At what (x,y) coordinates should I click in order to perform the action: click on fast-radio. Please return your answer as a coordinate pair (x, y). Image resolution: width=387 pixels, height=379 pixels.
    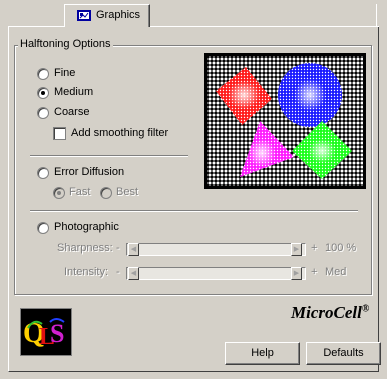
    Looking at the image, I should click on (59, 193).